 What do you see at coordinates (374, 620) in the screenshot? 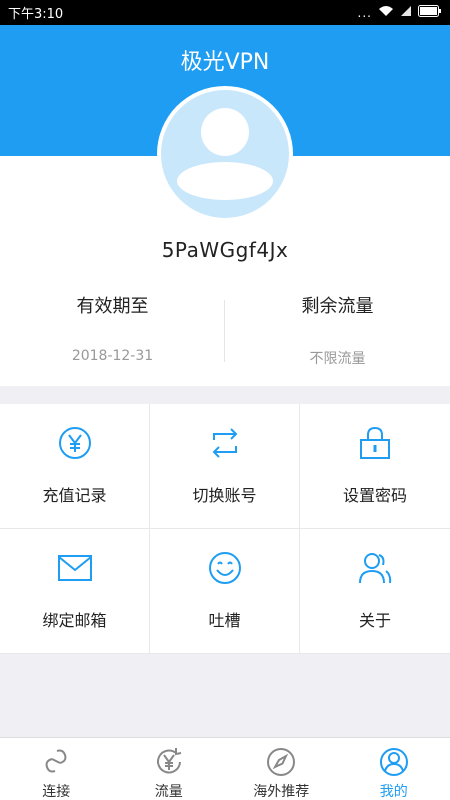
I see `menu-label: 关于` at bounding box center [374, 620].